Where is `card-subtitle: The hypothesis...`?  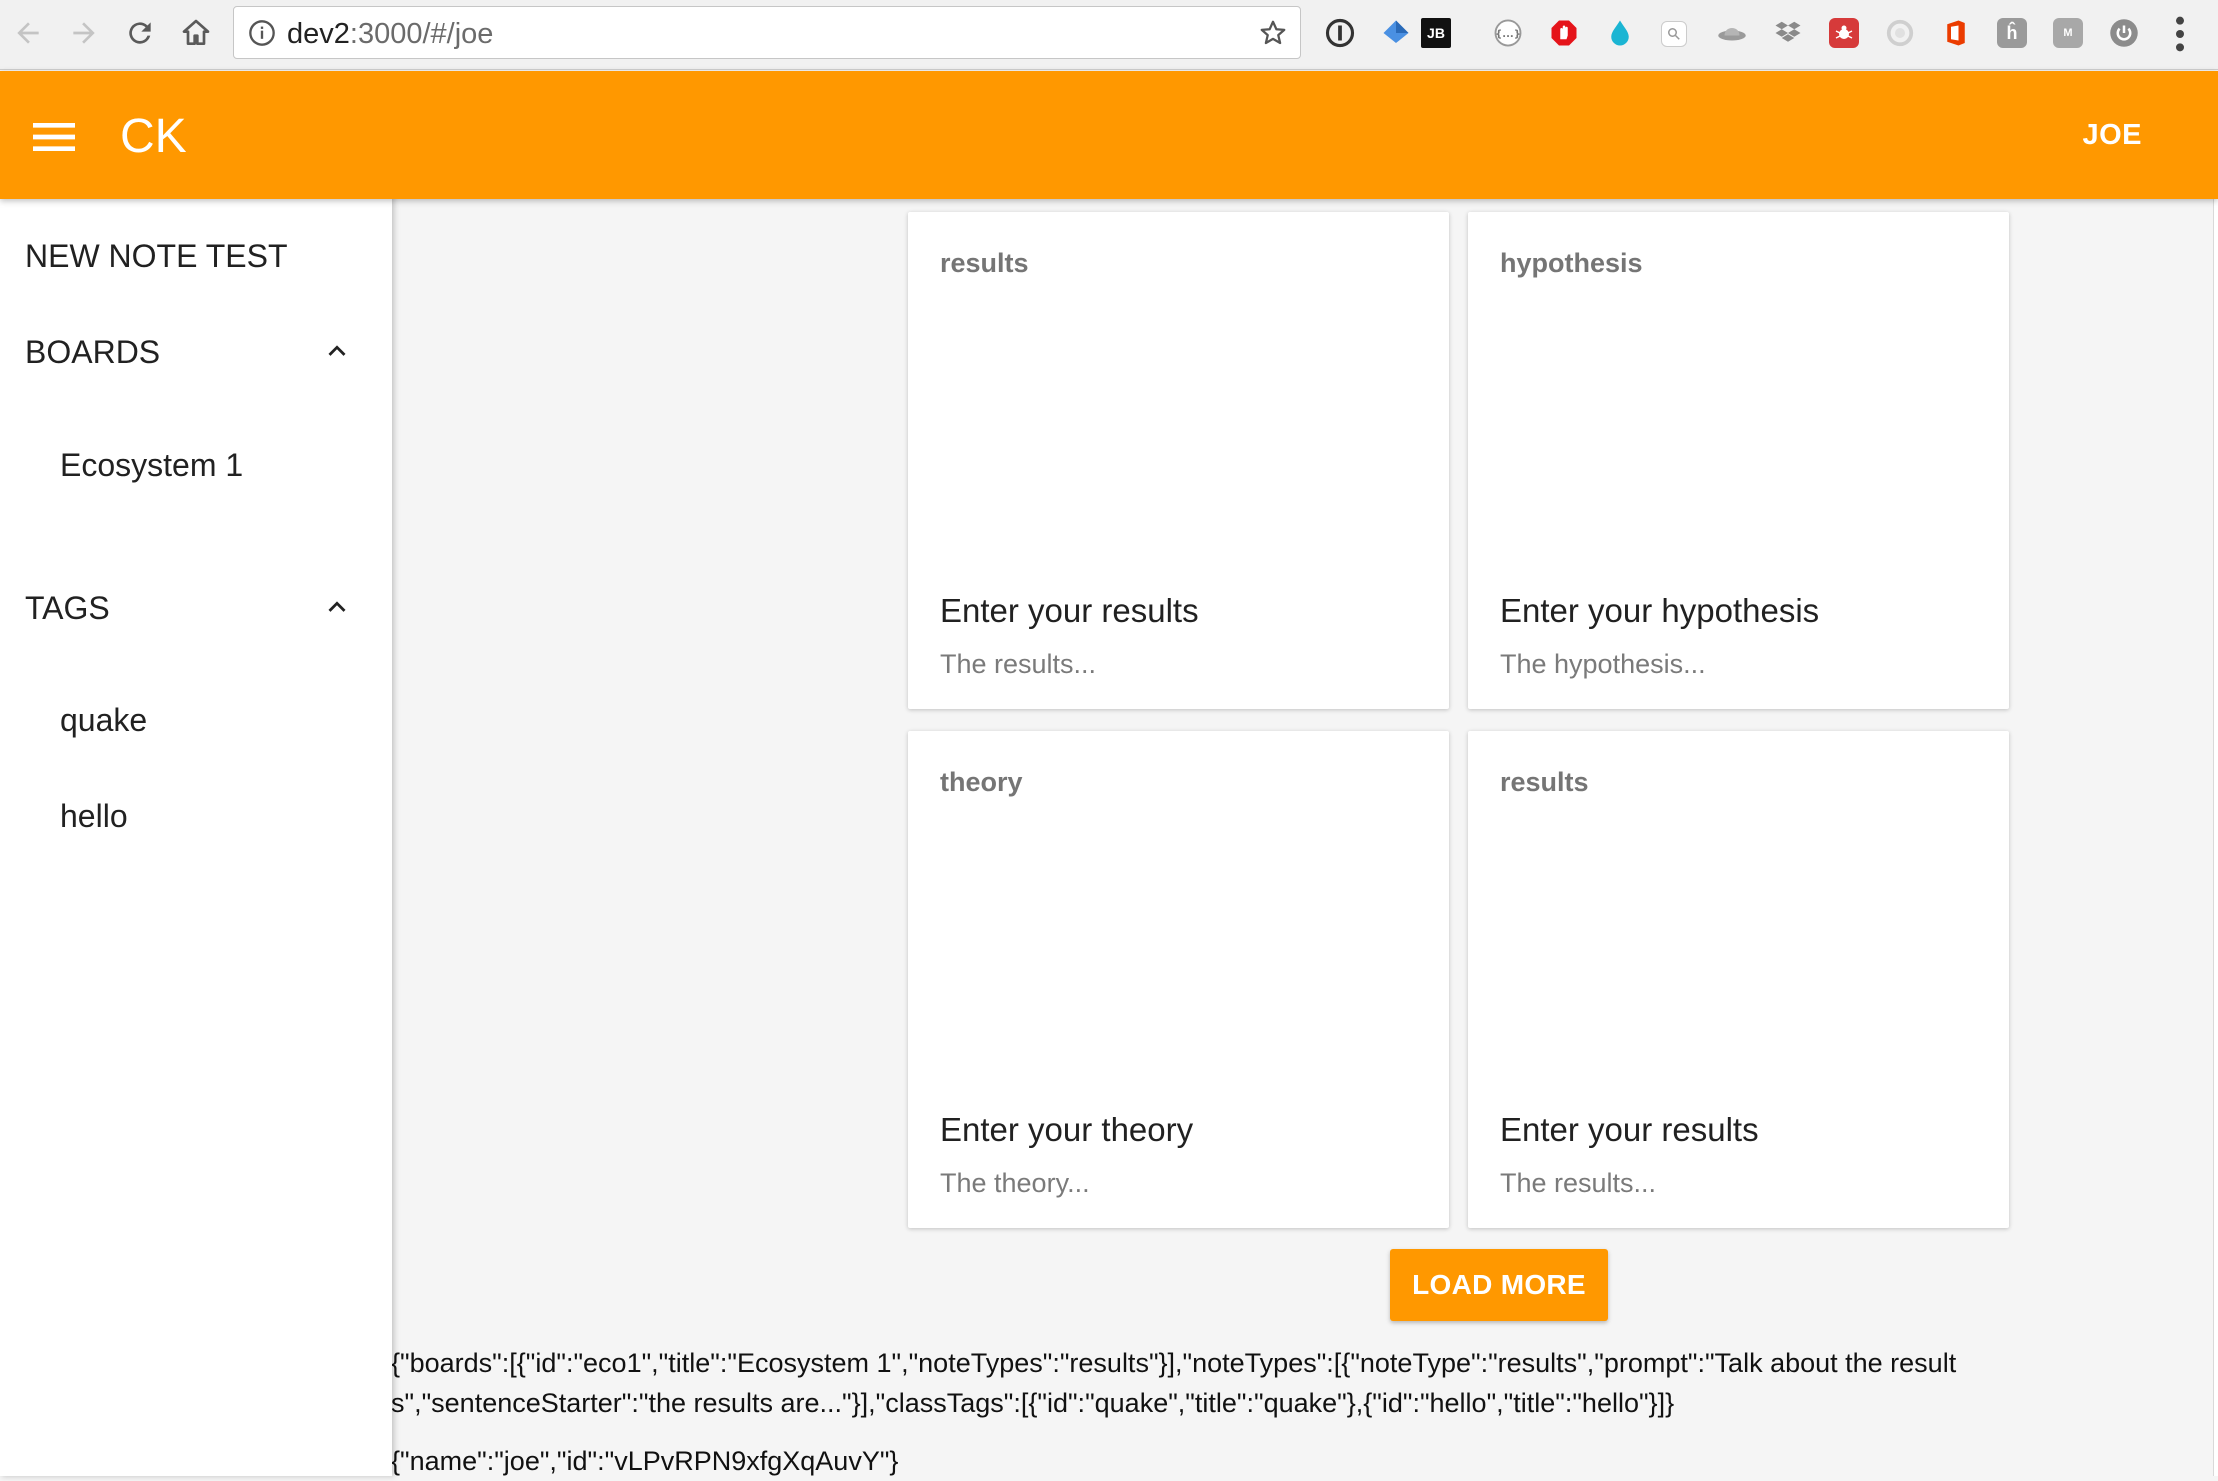
card-subtitle: The hypothesis... is located at coordinates (1603, 664).